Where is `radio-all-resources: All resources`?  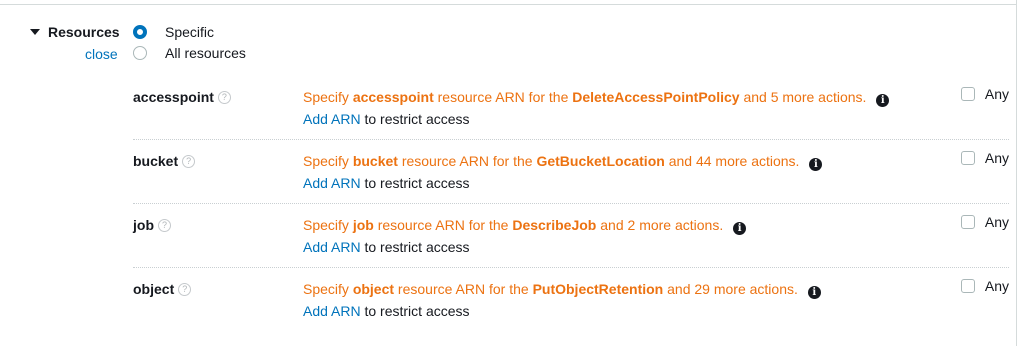
radio-all-resources: All resources is located at coordinates (189, 53).